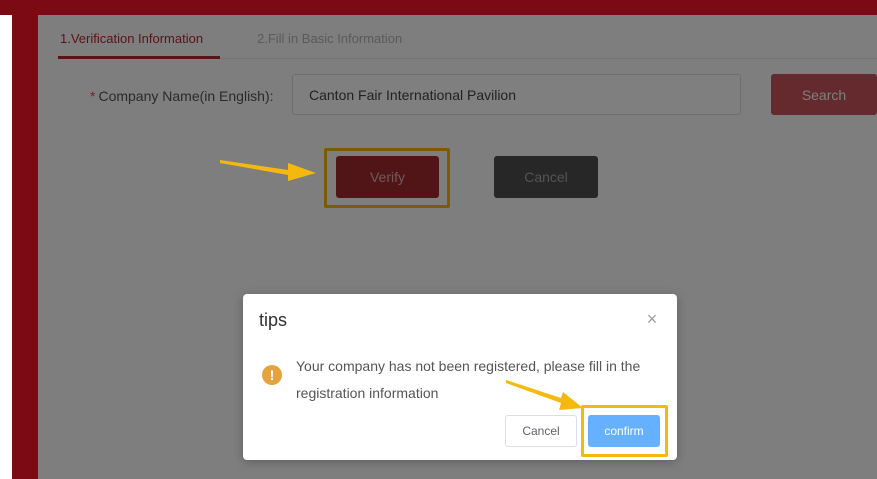  I want to click on dialog-confirm-button: confirm, so click(624, 431).